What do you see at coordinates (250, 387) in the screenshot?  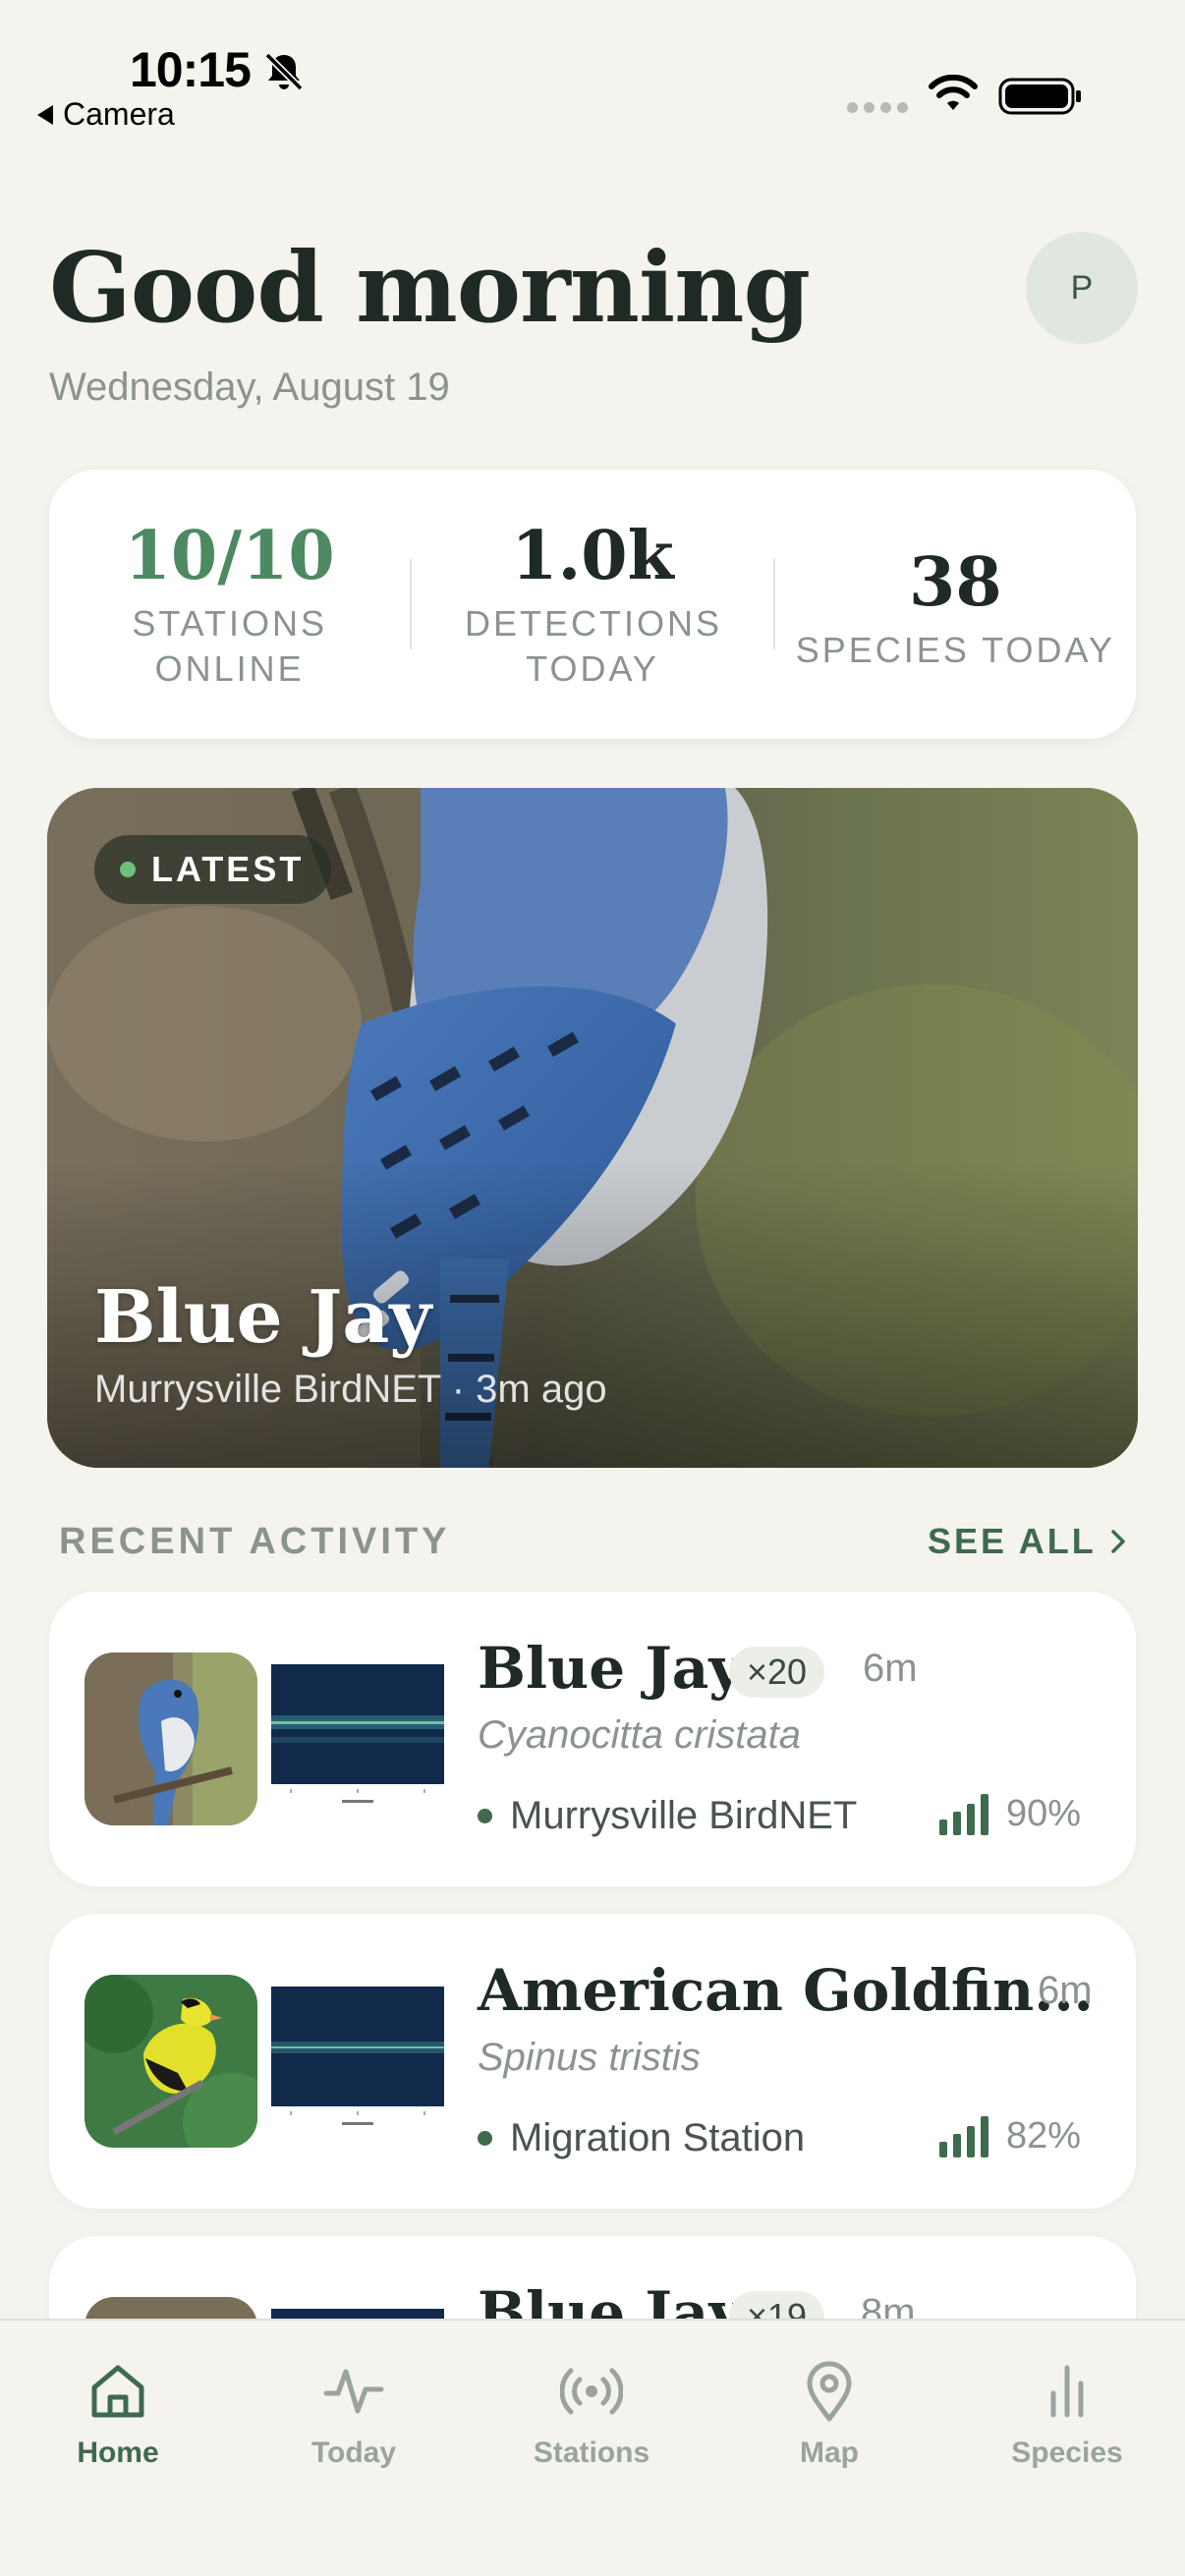 I see `date-label: Wednesday, August 19` at bounding box center [250, 387].